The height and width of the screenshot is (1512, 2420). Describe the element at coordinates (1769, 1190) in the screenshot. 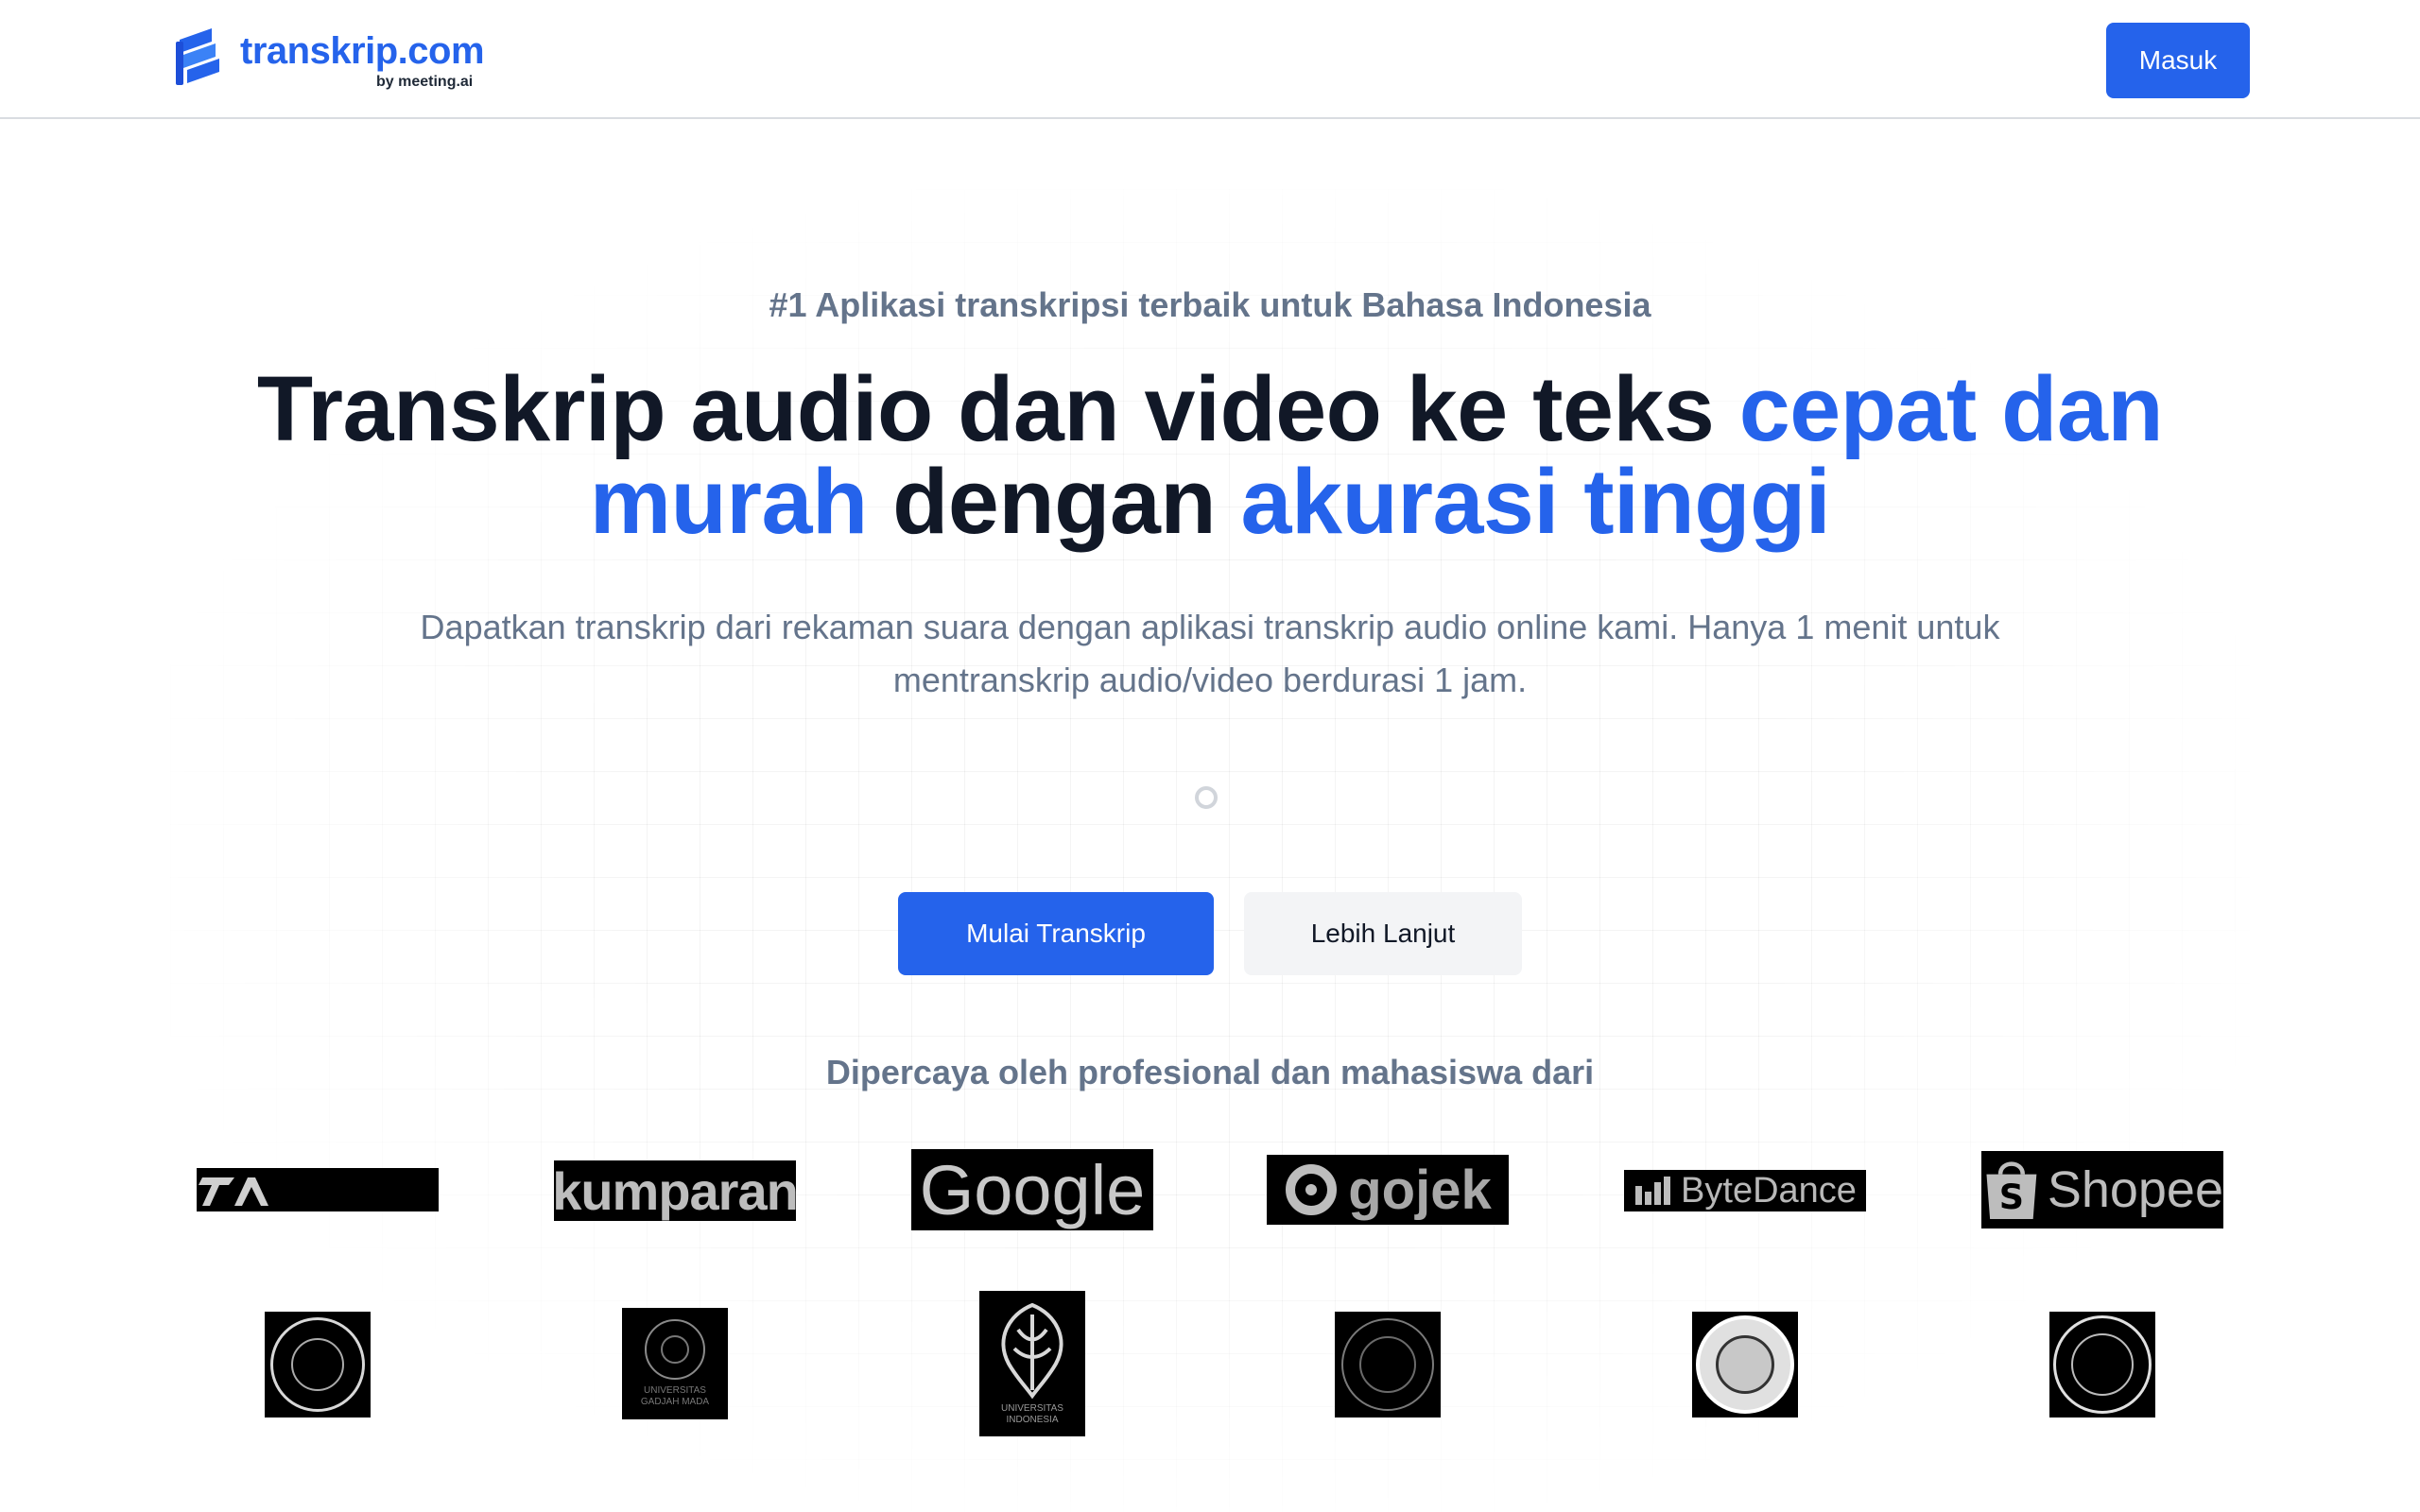

I see `bytedance-logo-text: ByteDance` at that location.